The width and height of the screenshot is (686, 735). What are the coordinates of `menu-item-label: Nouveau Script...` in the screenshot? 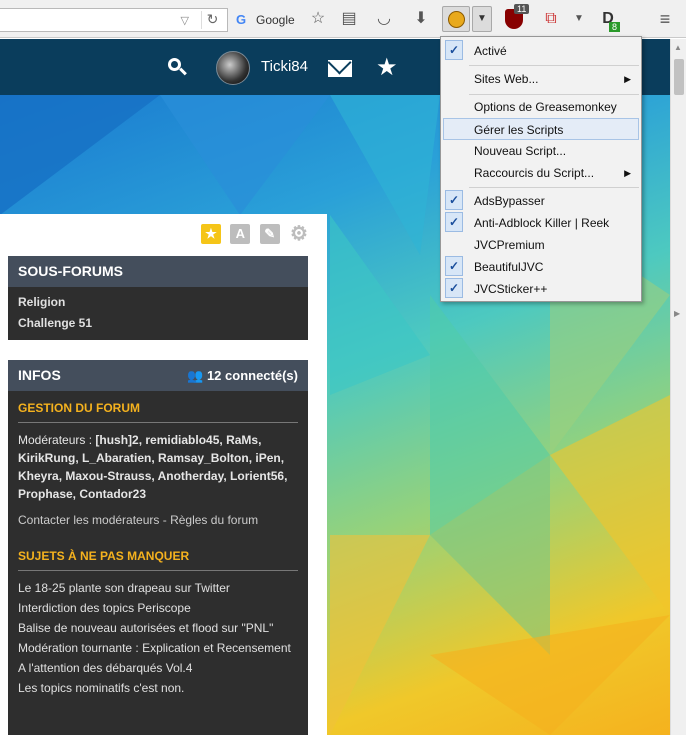 It's located at (520, 151).